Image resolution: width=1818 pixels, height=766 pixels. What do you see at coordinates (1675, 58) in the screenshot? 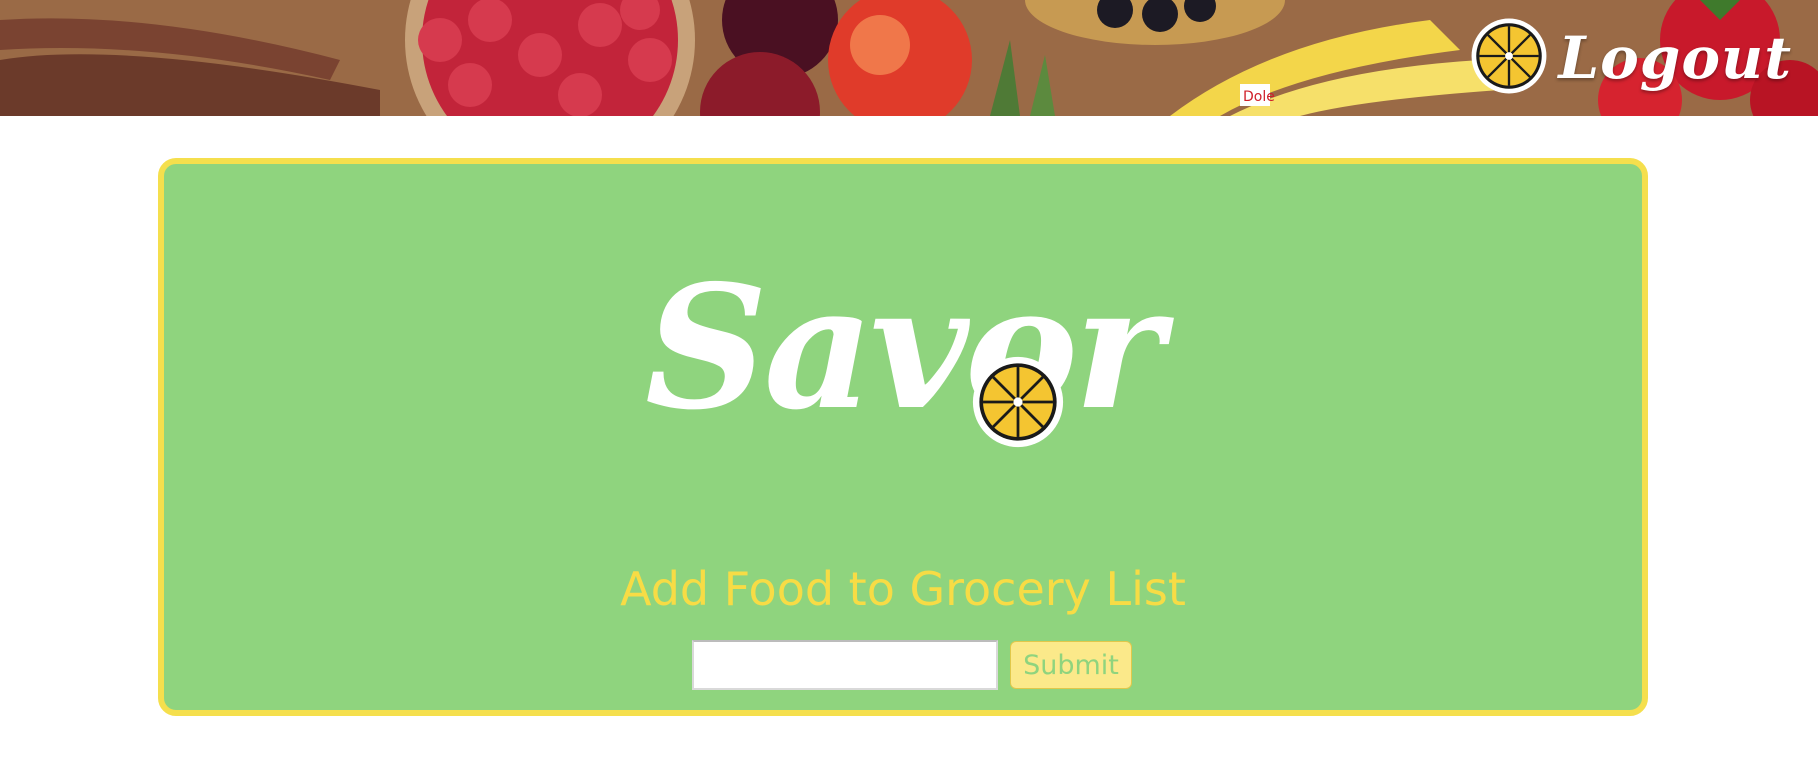
I see `logout-label: Logout` at bounding box center [1675, 58].